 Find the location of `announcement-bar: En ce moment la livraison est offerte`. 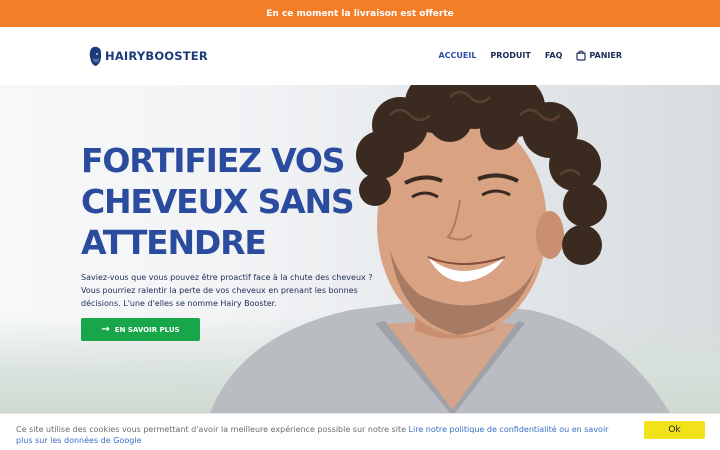

announcement-bar: En ce moment la livraison est offerte is located at coordinates (360, 13).